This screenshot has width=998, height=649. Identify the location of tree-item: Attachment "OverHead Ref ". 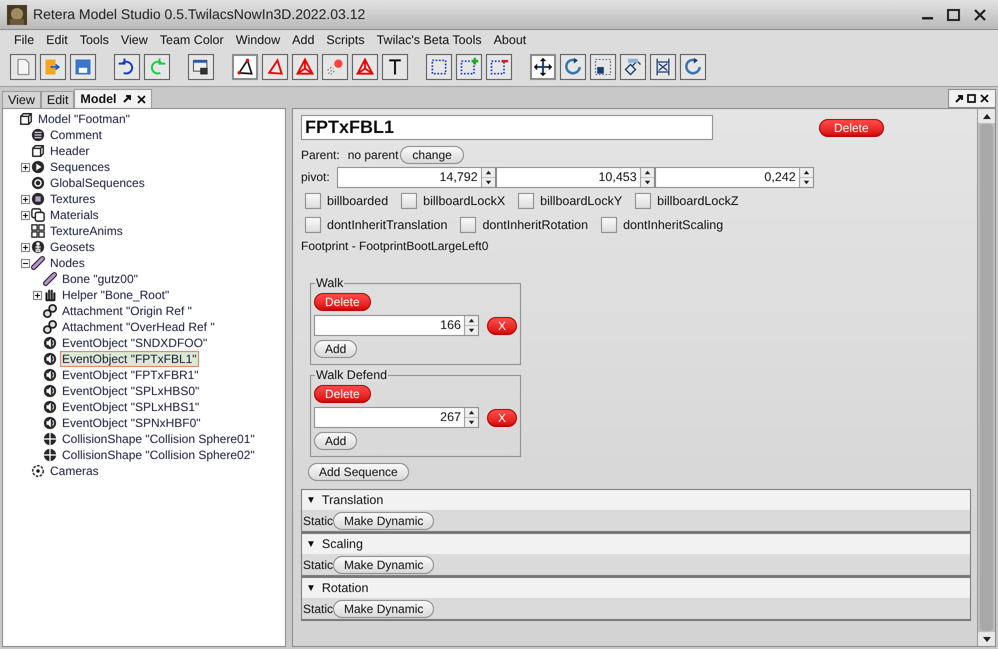
(138, 327).